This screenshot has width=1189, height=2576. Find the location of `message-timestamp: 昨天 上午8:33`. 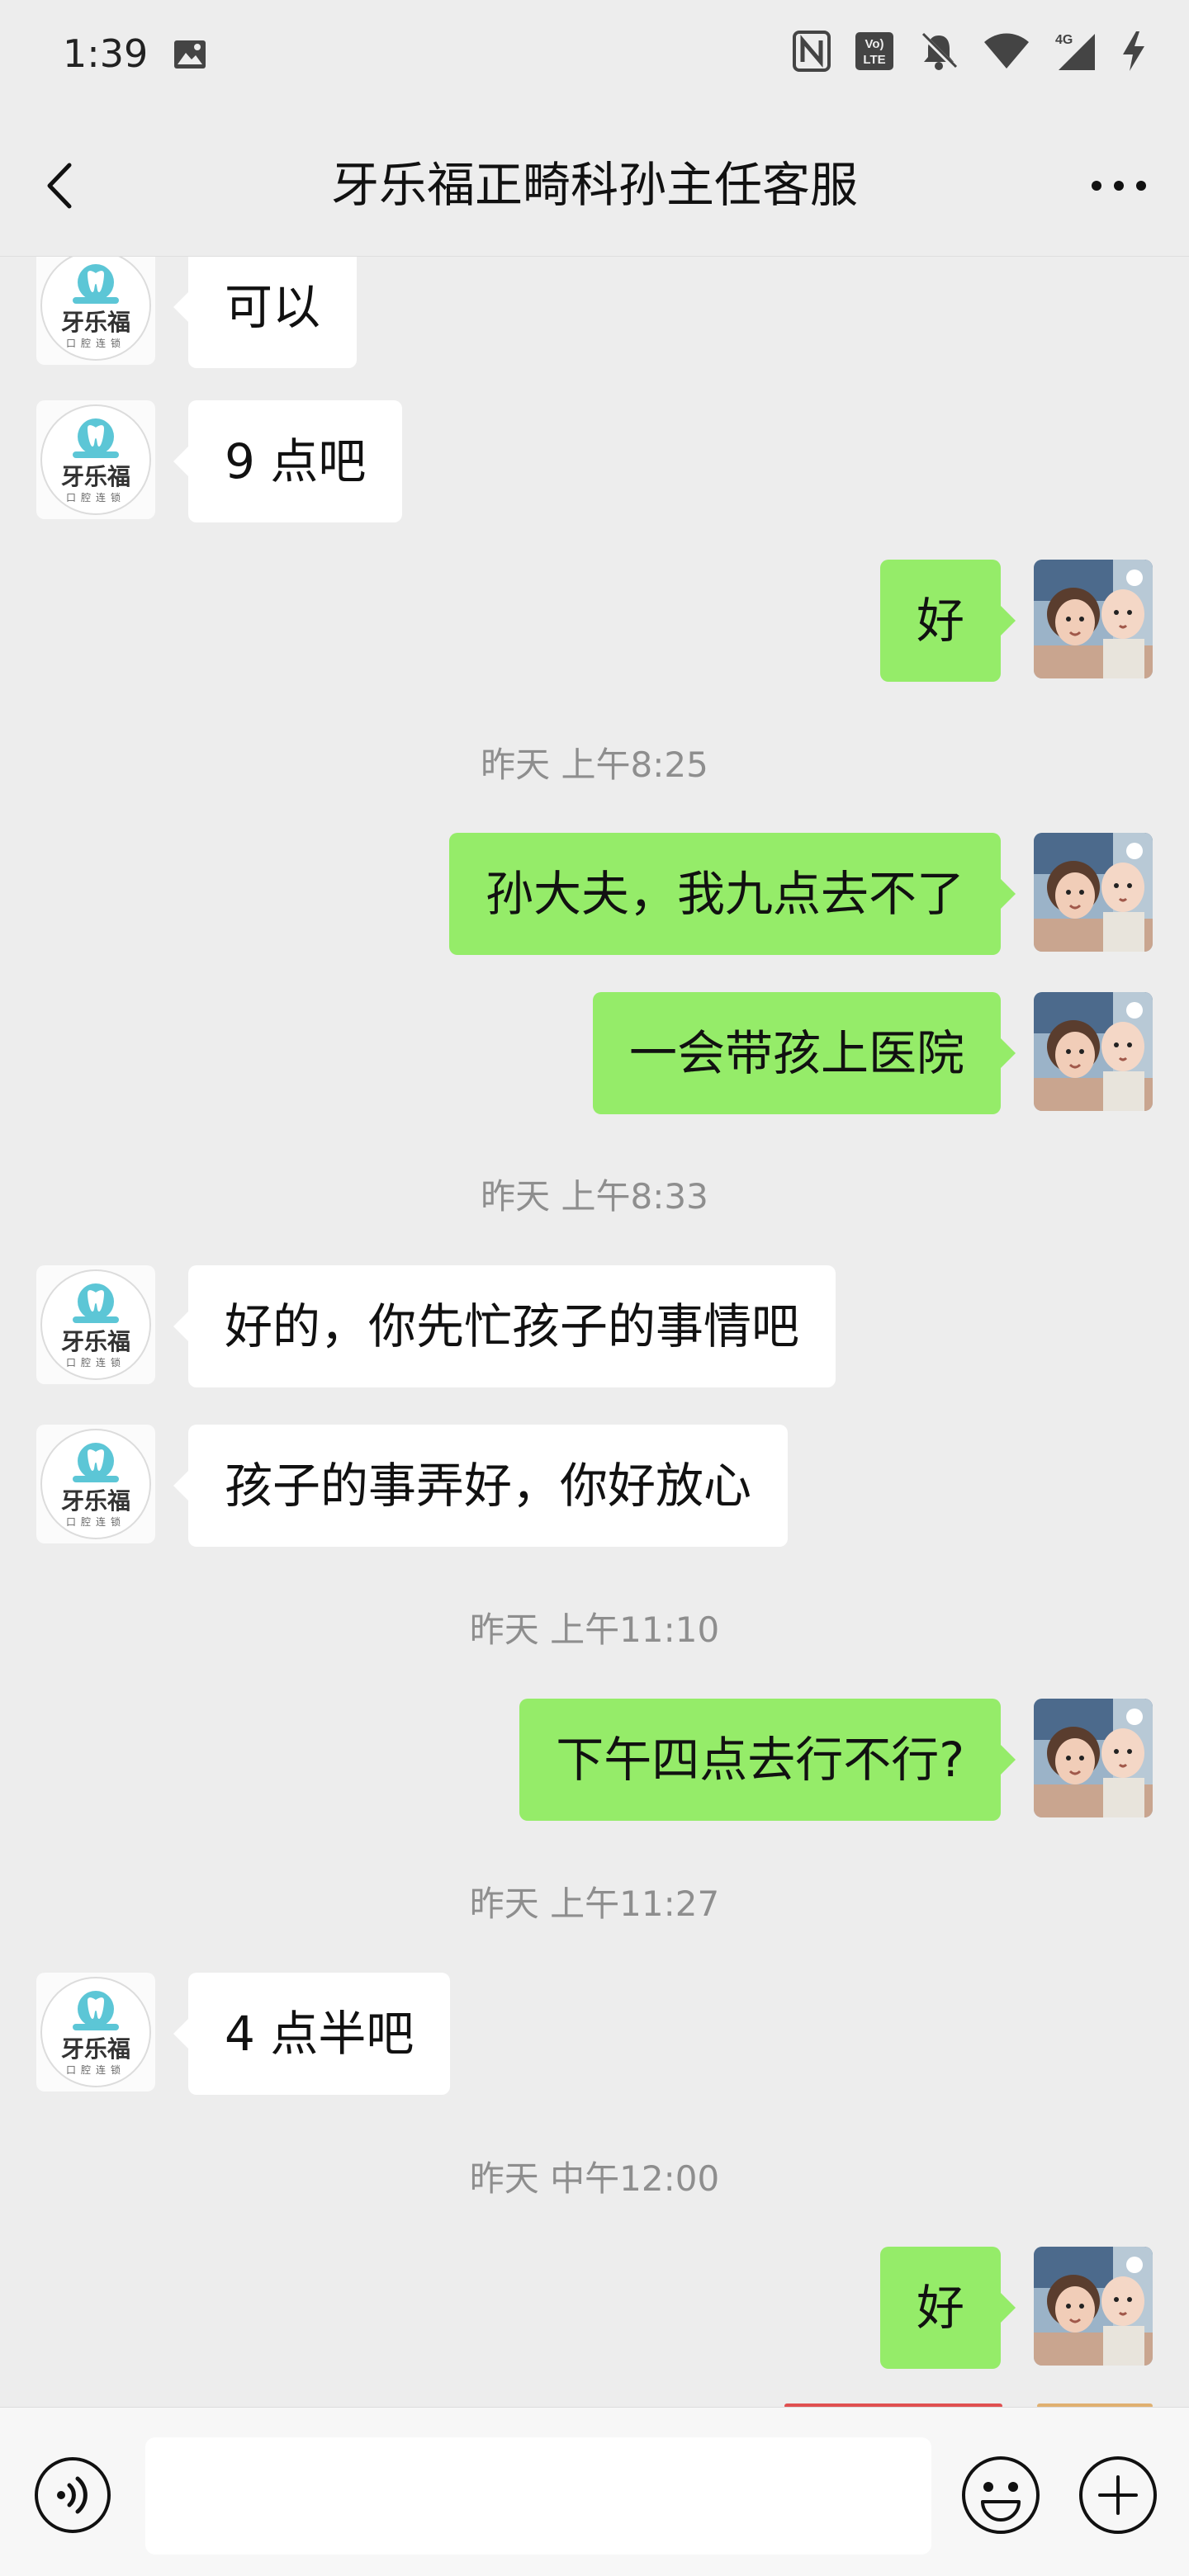

message-timestamp: 昨天 上午8:33 is located at coordinates (594, 1196).